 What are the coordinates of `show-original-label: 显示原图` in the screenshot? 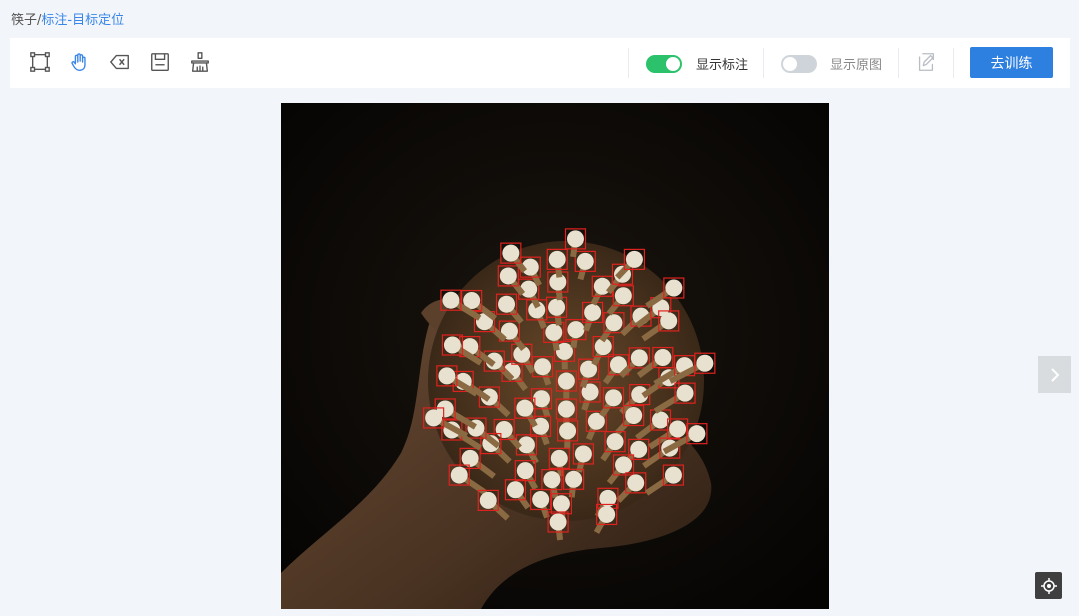 It's located at (856, 65).